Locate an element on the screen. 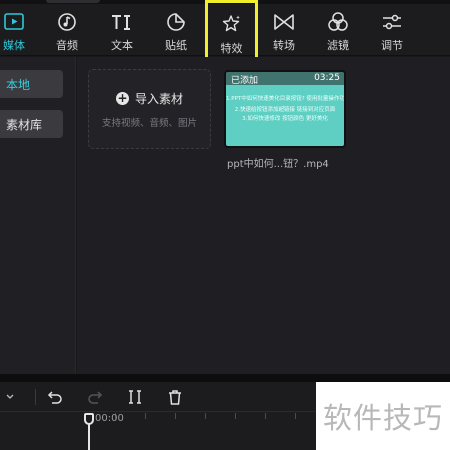  sidebar-item-local: 本地 is located at coordinates (31, 84).